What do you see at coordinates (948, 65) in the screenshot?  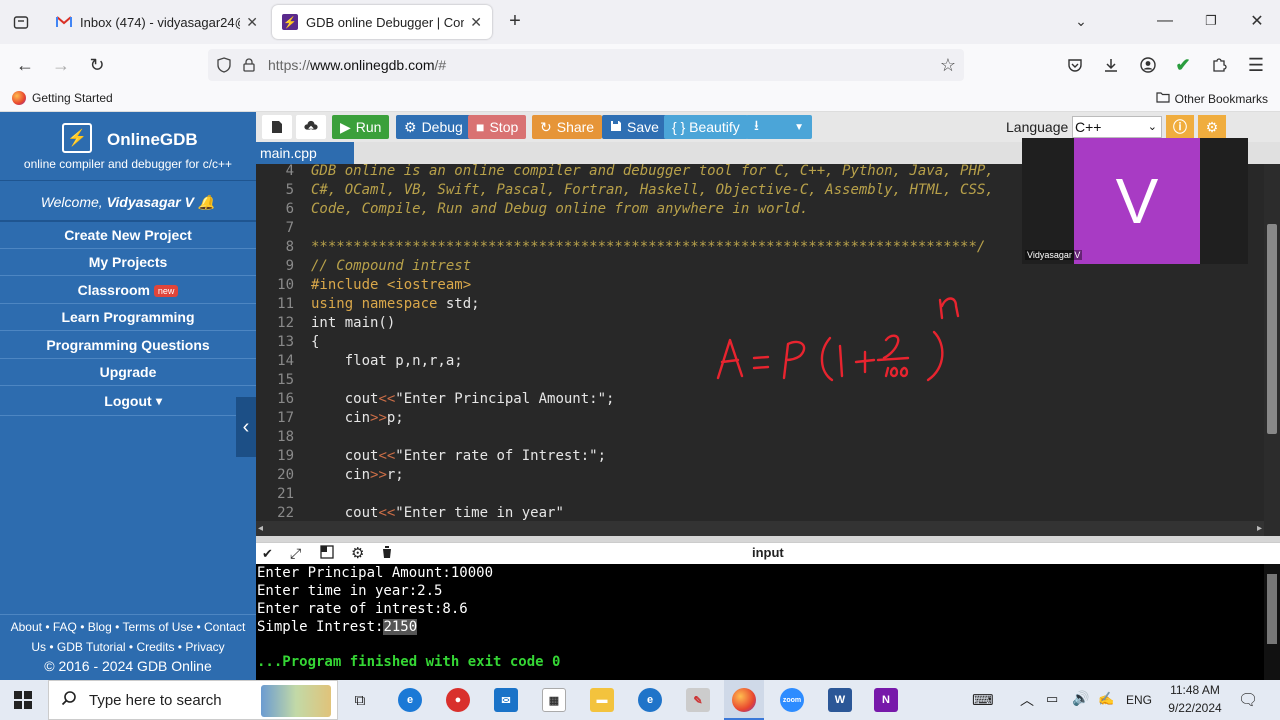 I see `bookmark-star-icon: ☆` at bounding box center [948, 65].